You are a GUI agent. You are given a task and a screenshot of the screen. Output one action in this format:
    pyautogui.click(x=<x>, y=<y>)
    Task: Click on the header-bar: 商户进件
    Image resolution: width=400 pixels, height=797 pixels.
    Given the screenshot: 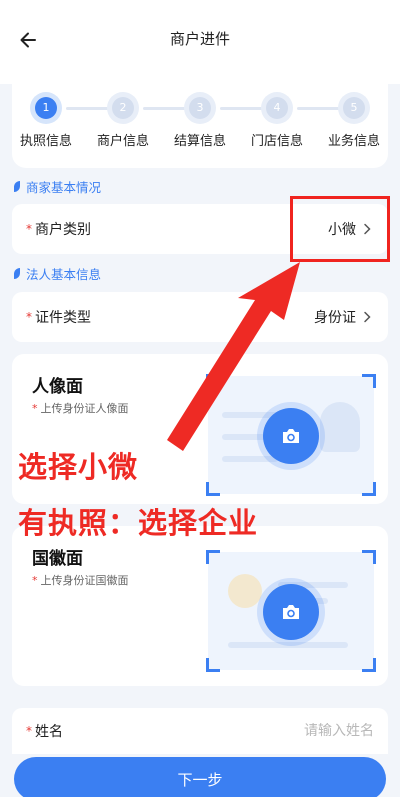 What is the action you would take?
    pyautogui.click(x=200, y=42)
    